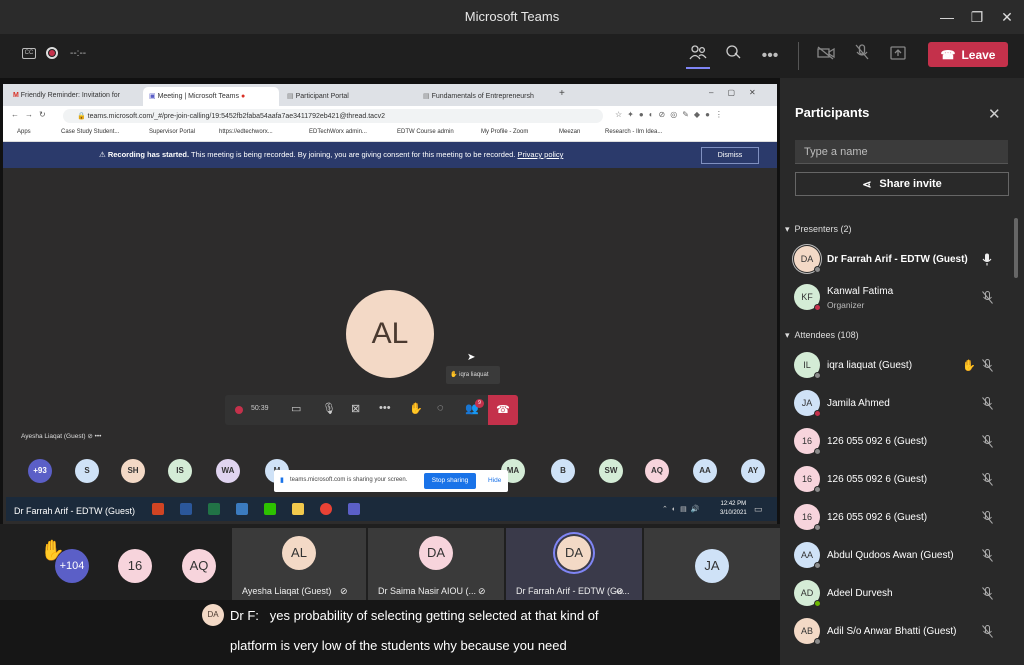  What do you see at coordinates (739, 92) in the screenshot?
I see `browser-window-controls: –▢✕` at bounding box center [739, 92].